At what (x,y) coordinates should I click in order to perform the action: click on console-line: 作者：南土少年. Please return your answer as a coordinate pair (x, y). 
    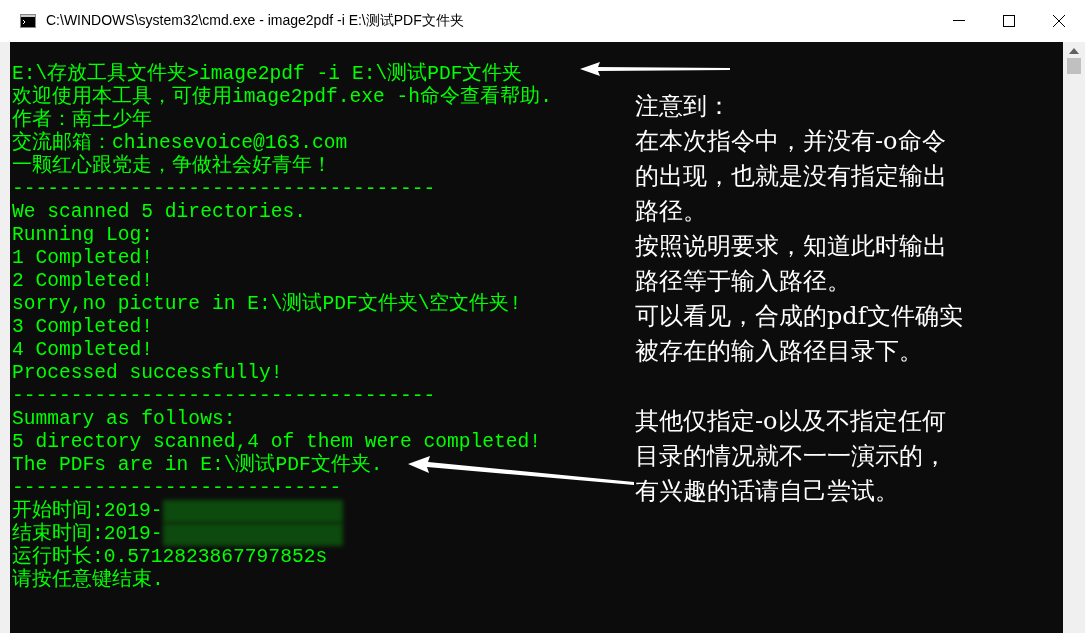
    Looking at the image, I should click on (82, 120).